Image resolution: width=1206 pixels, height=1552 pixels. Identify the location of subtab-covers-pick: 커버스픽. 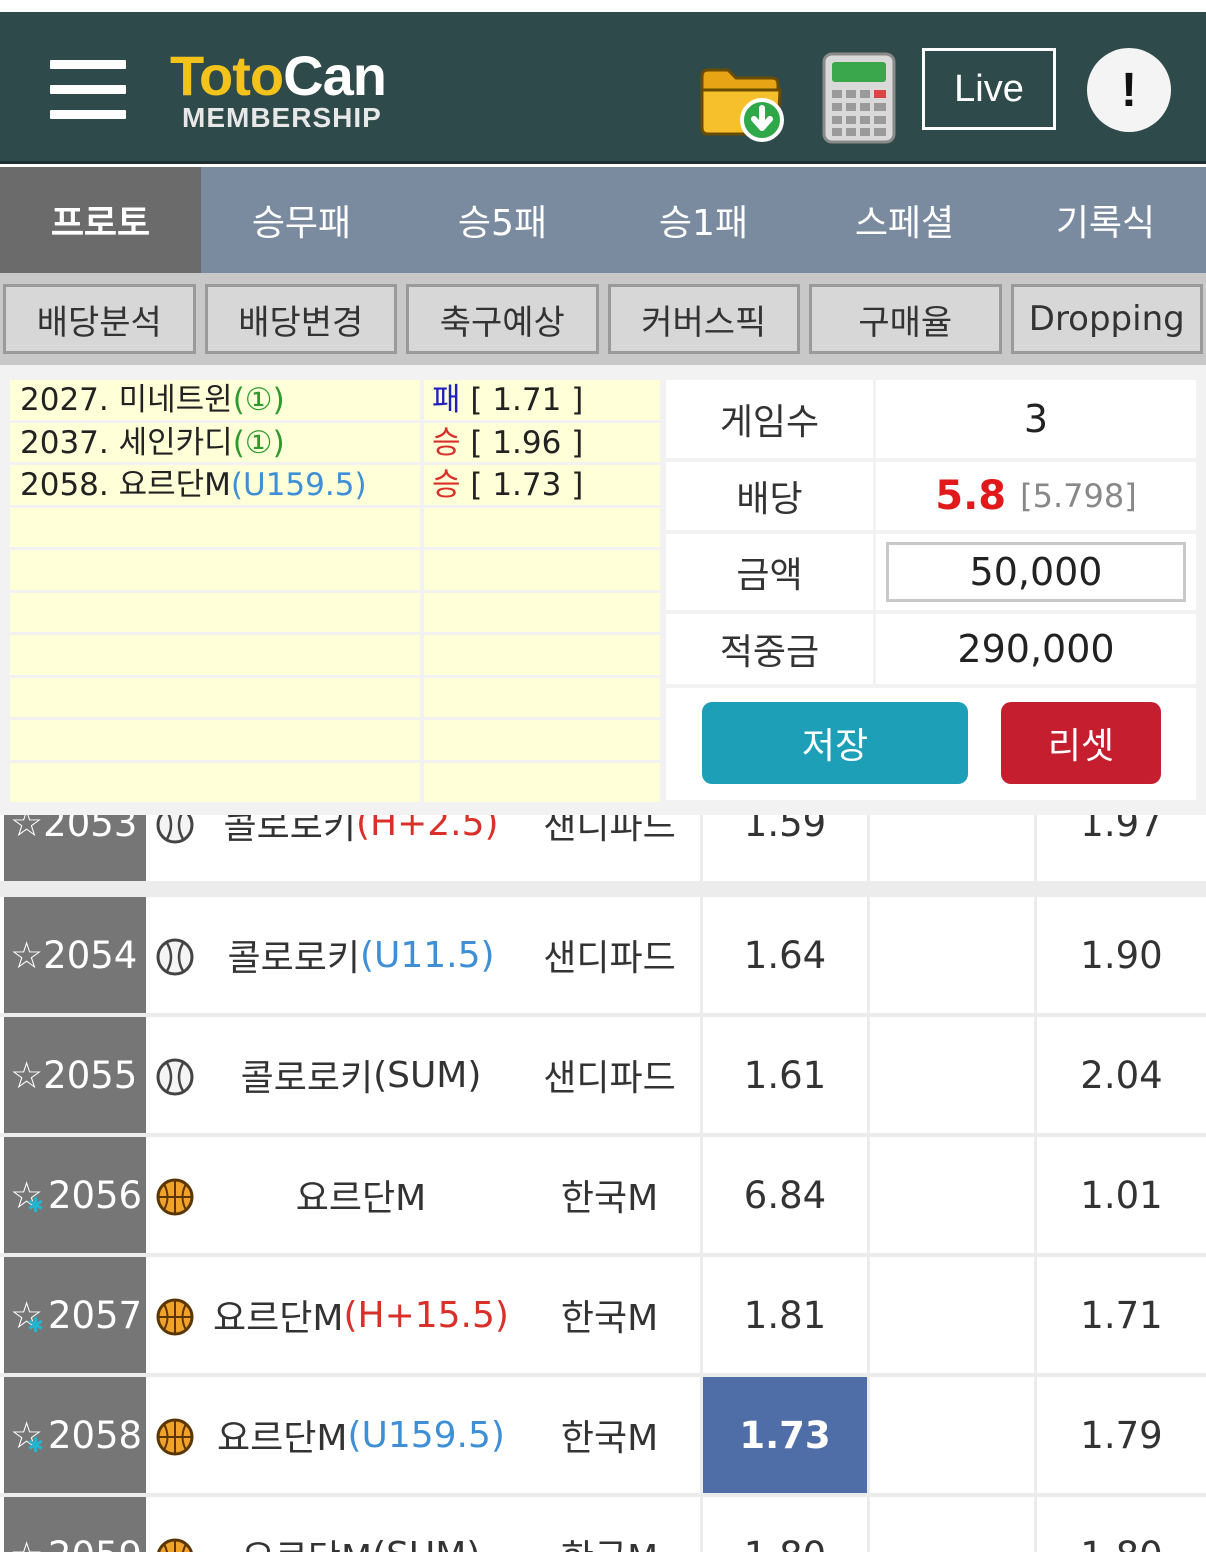
(703, 319).